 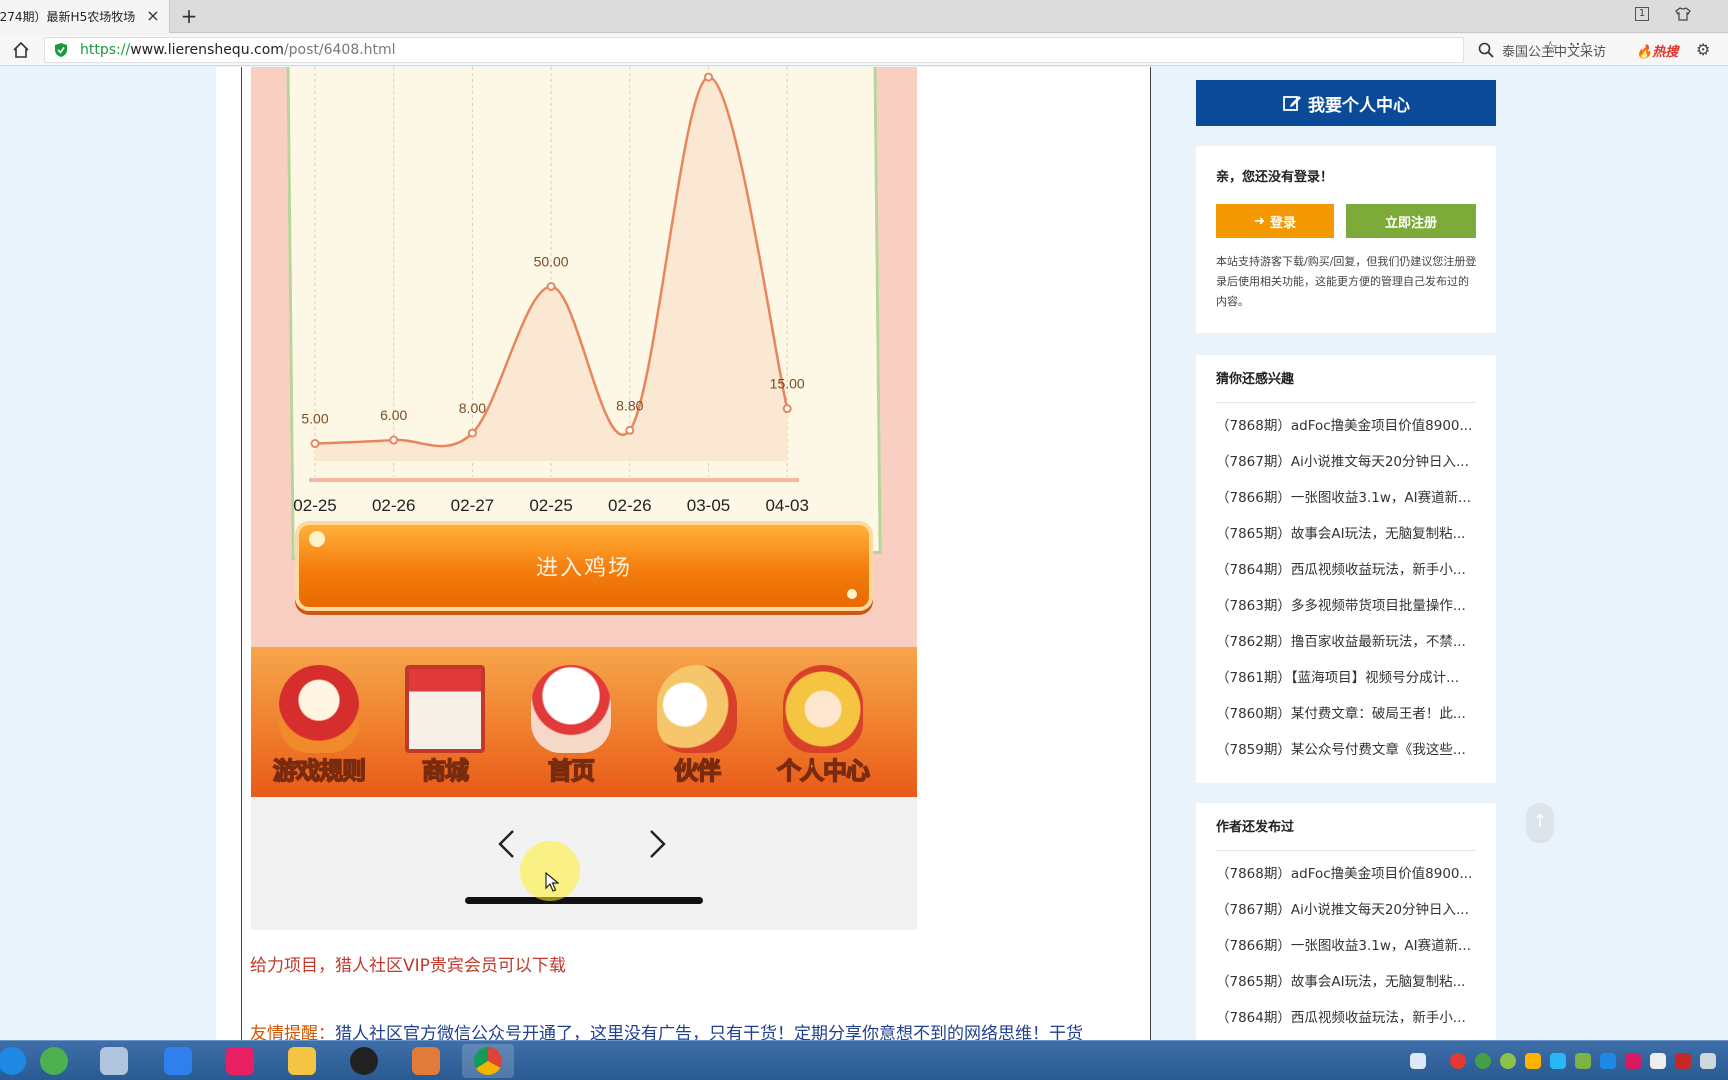 I want to click on home-icon, so click(x=21, y=50).